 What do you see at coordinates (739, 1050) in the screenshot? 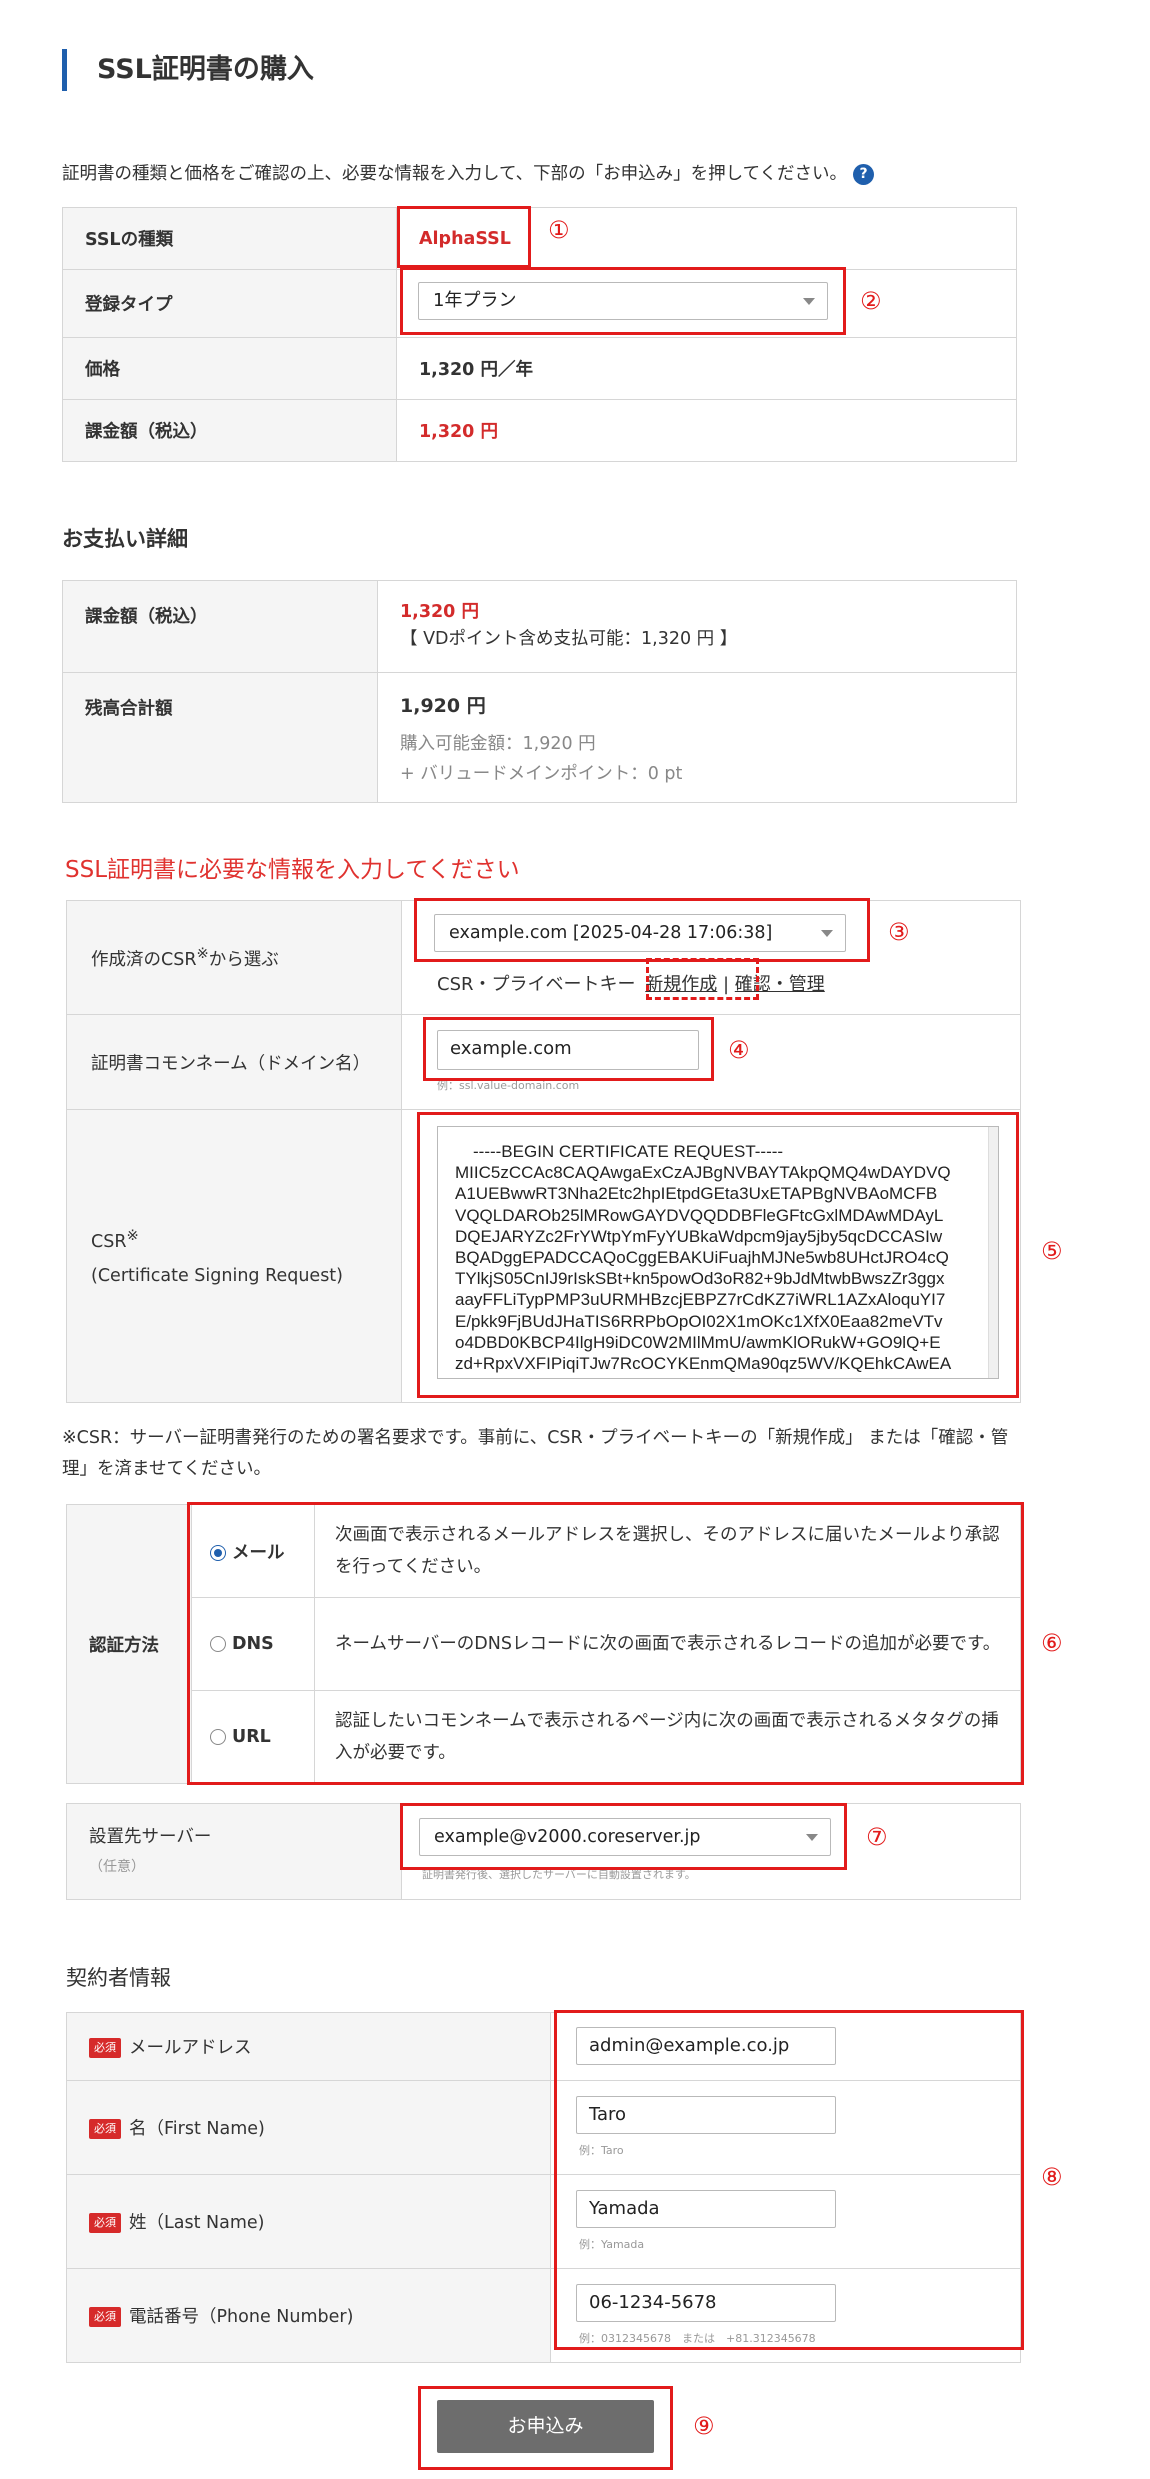
I see `marker-4: ④` at bounding box center [739, 1050].